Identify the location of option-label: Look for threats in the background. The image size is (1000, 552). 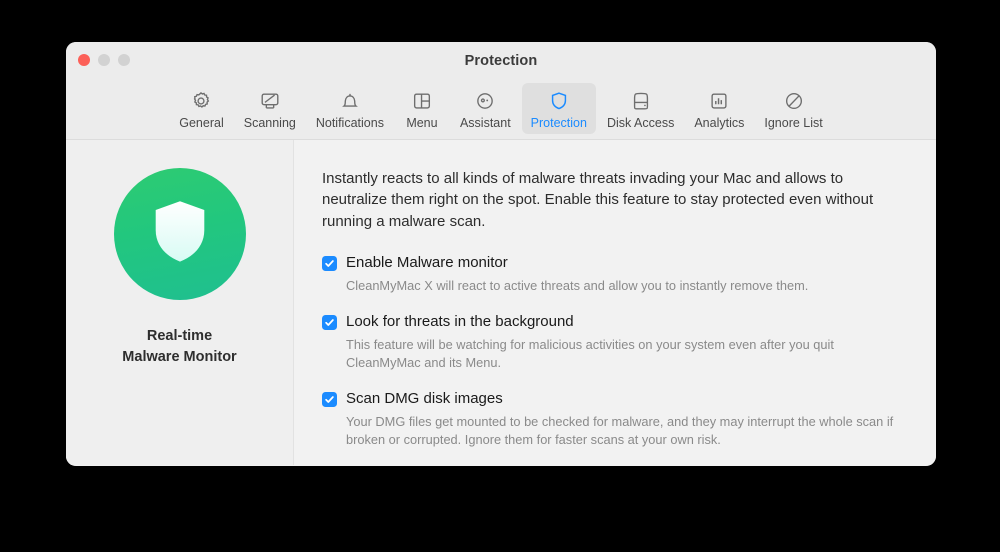
(460, 321).